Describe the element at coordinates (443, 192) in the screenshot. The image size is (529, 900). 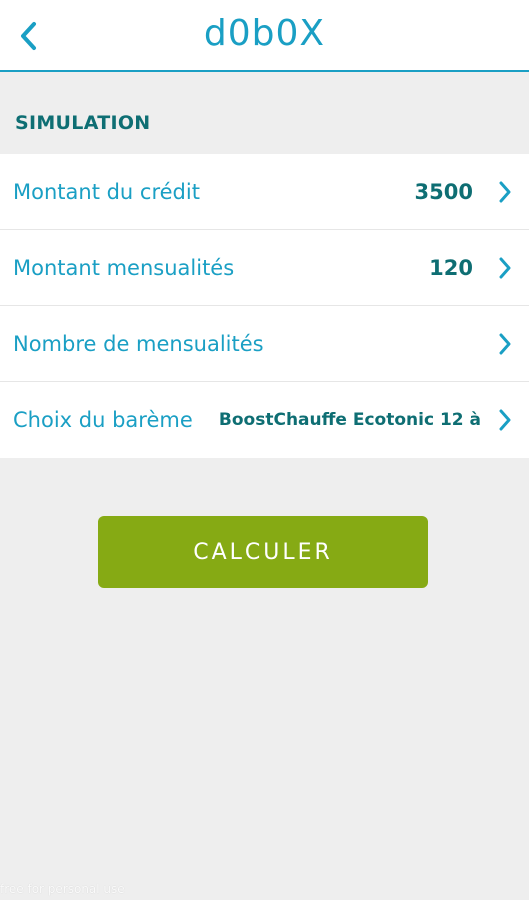
I see `row-value: 3500` at that location.